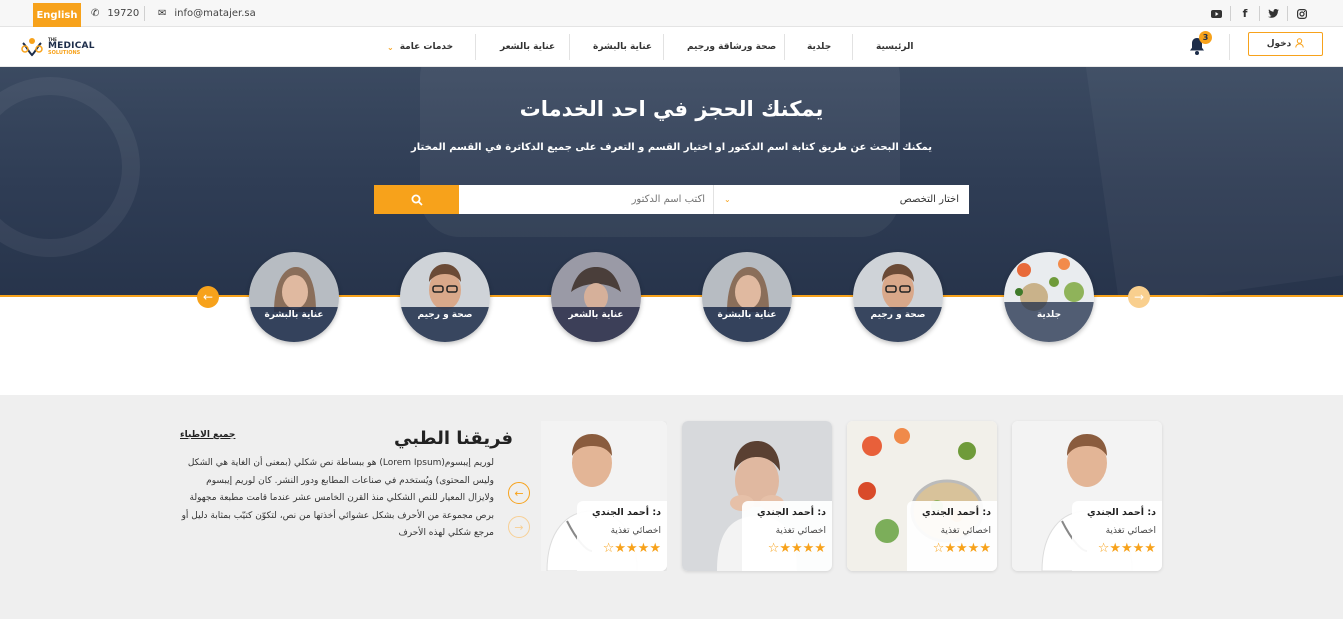 The height and width of the screenshot is (619, 1343). I want to click on twitter-icon, so click(1273, 13).